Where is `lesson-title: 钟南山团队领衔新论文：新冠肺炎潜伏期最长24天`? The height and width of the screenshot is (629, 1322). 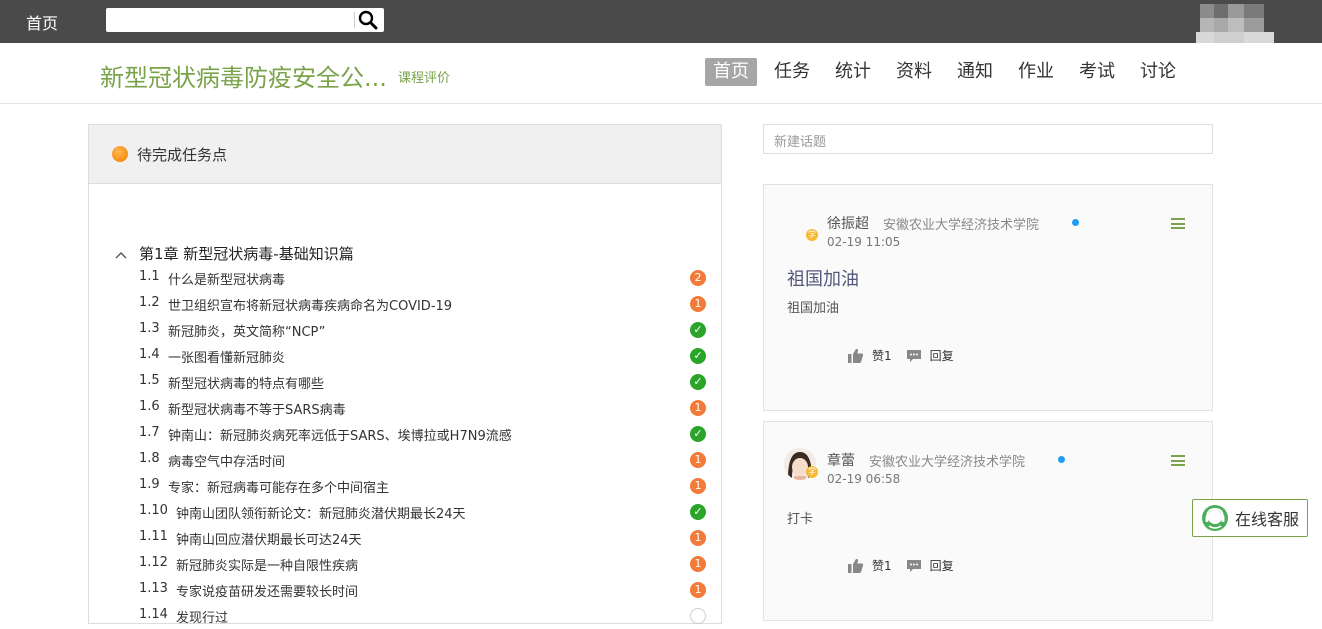
lesson-title: 钟南山团队领衔新论文：新冠肺炎潜伏期最长24天 is located at coordinates (321, 512).